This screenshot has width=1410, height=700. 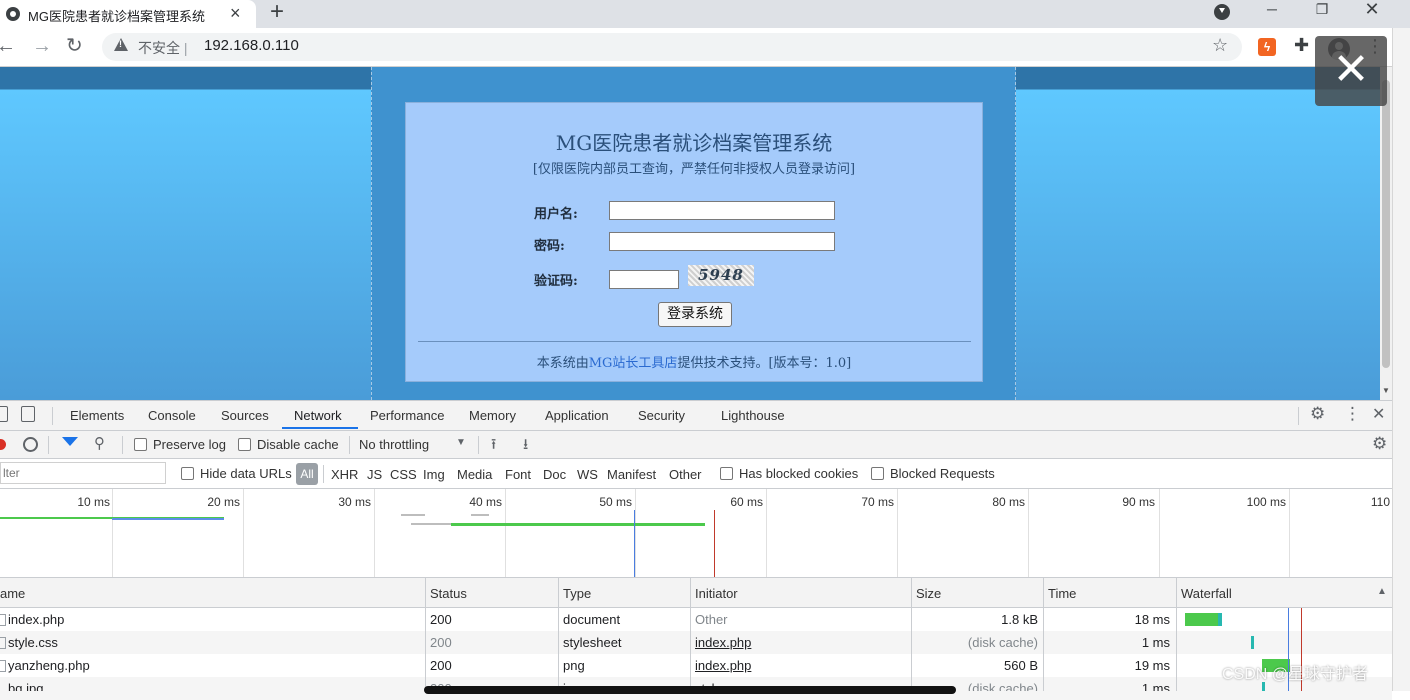 I want to click on clear-icon, so click(x=30, y=444).